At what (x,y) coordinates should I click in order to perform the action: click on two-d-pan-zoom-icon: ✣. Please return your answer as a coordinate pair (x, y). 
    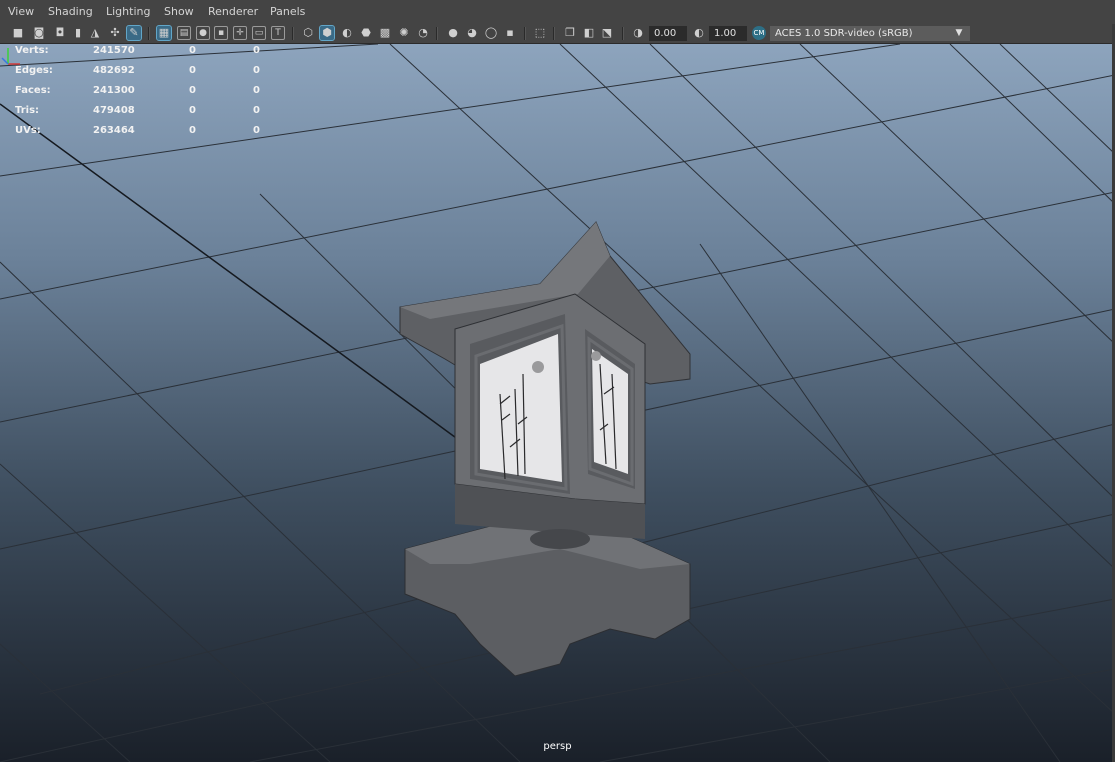
    Looking at the image, I should click on (115, 33).